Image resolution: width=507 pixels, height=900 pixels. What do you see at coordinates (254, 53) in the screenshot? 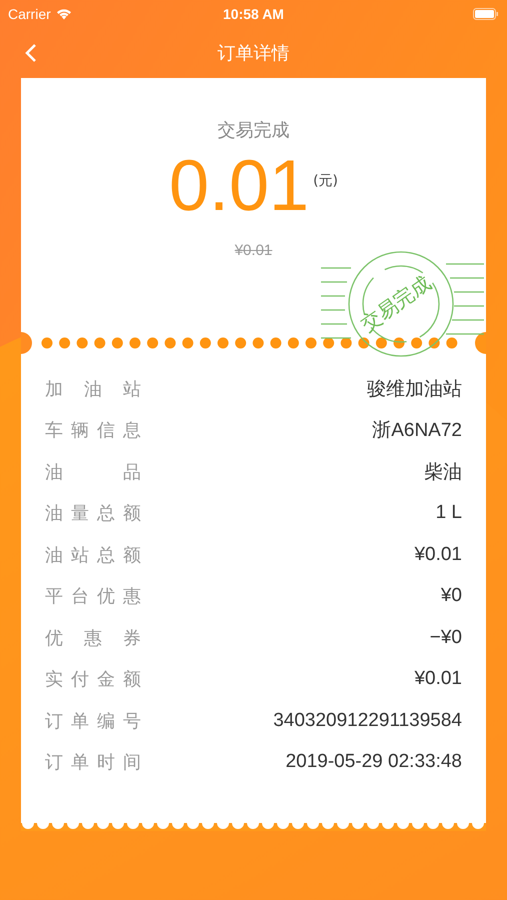
I see `page-title: 订单详情` at bounding box center [254, 53].